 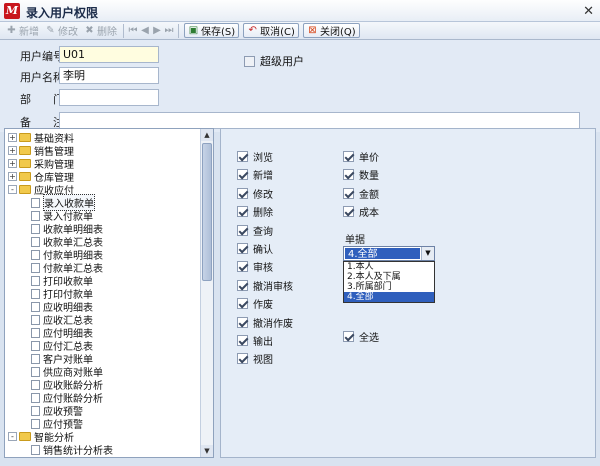 What do you see at coordinates (103, 333) in the screenshot?
I see `tree-item-node: 应付明细表` at bounding box center [103, 333].